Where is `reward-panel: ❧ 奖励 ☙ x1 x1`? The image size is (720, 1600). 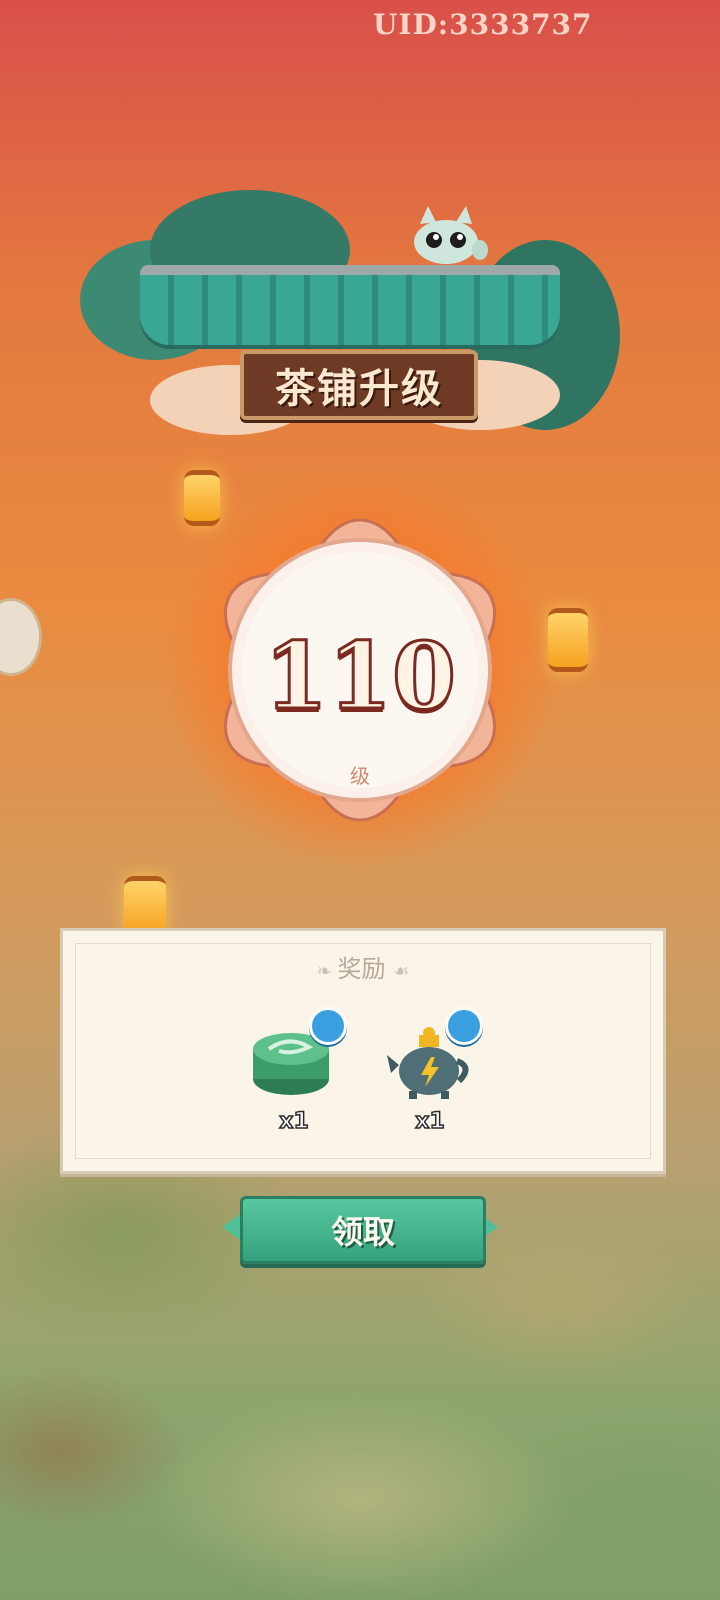
reward-panel: ❧ 奖励 ☙ x1 x1 is located at coordinates (363, 1051).